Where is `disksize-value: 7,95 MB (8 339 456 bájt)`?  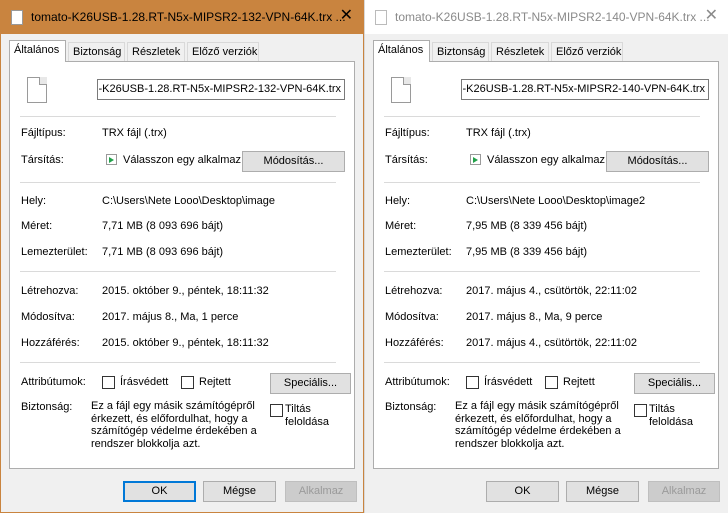 disksize-value: 7,95 MB (8 339 456 bájt) is located at coordinates (527, 252).